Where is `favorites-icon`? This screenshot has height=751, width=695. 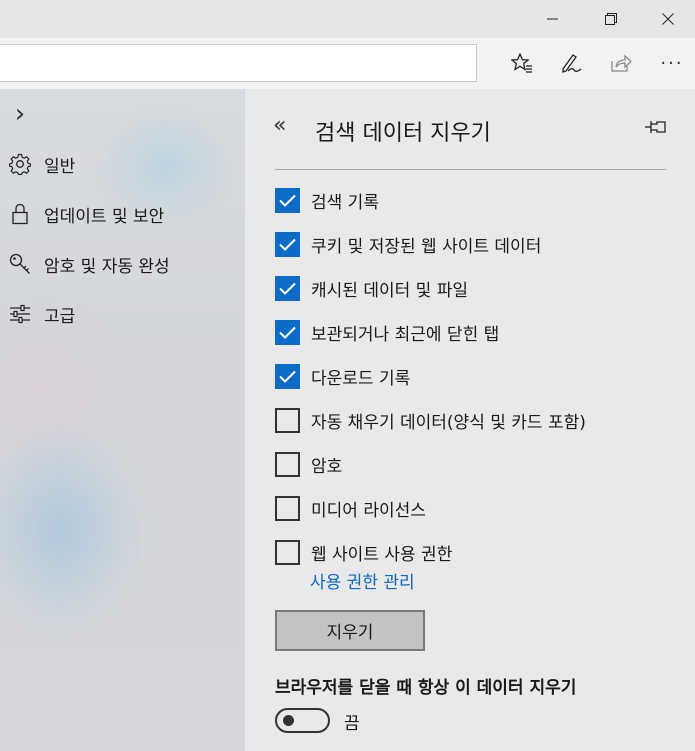
favorites-icon is located at coordinates (521, 63).